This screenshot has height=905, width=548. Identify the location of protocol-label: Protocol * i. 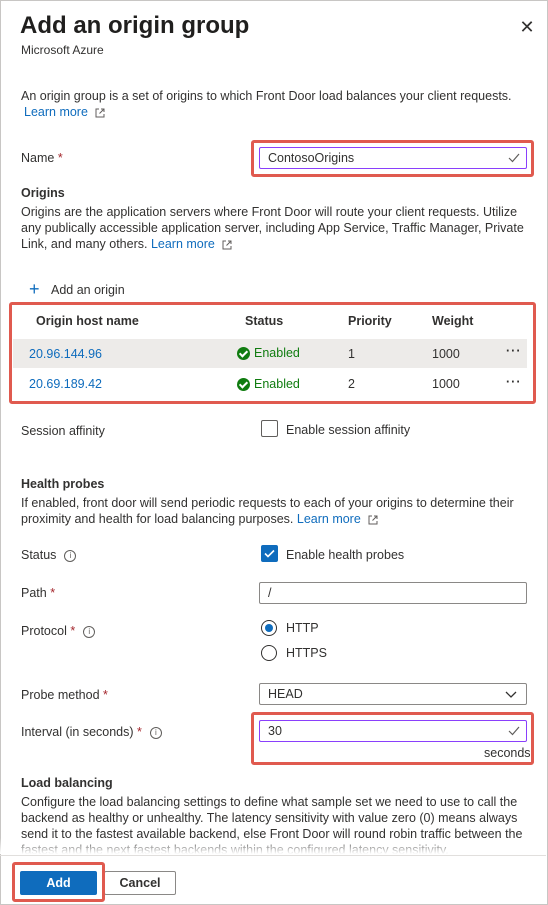
(58, 631).